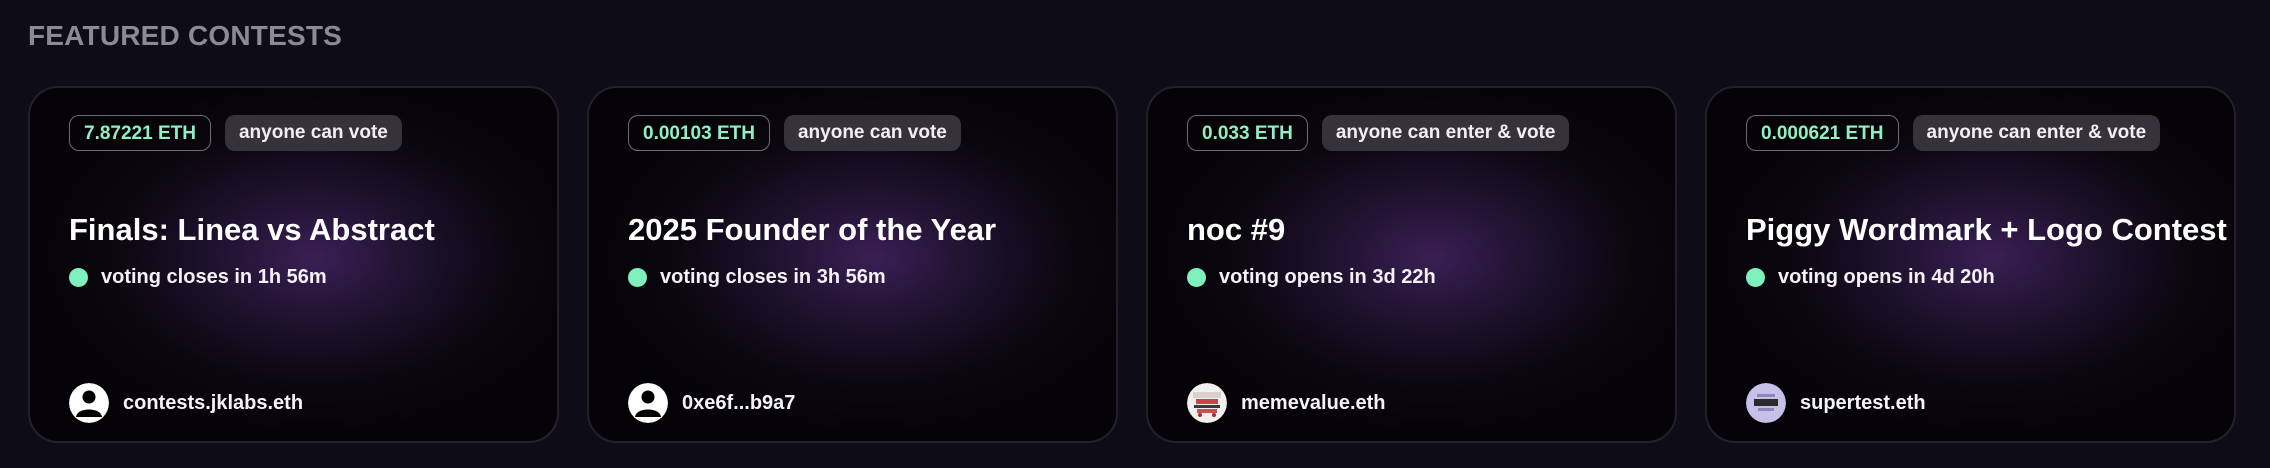  What do you see at coordinates (812, 229) in the screenshot?
I see `contest-title: 2025 Founder of the Year` at bounding box center [812, 229].